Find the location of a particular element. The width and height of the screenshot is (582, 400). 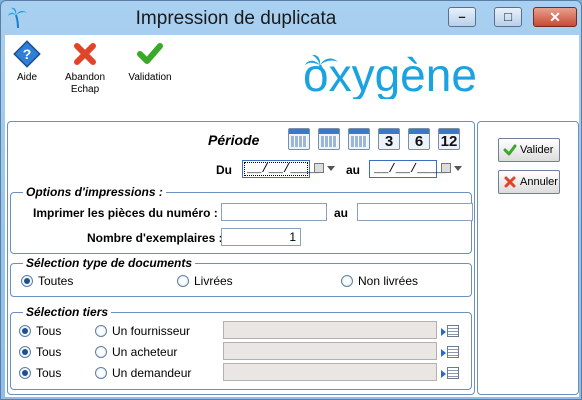

help-icon: ? is located at coordinates (27, 54).